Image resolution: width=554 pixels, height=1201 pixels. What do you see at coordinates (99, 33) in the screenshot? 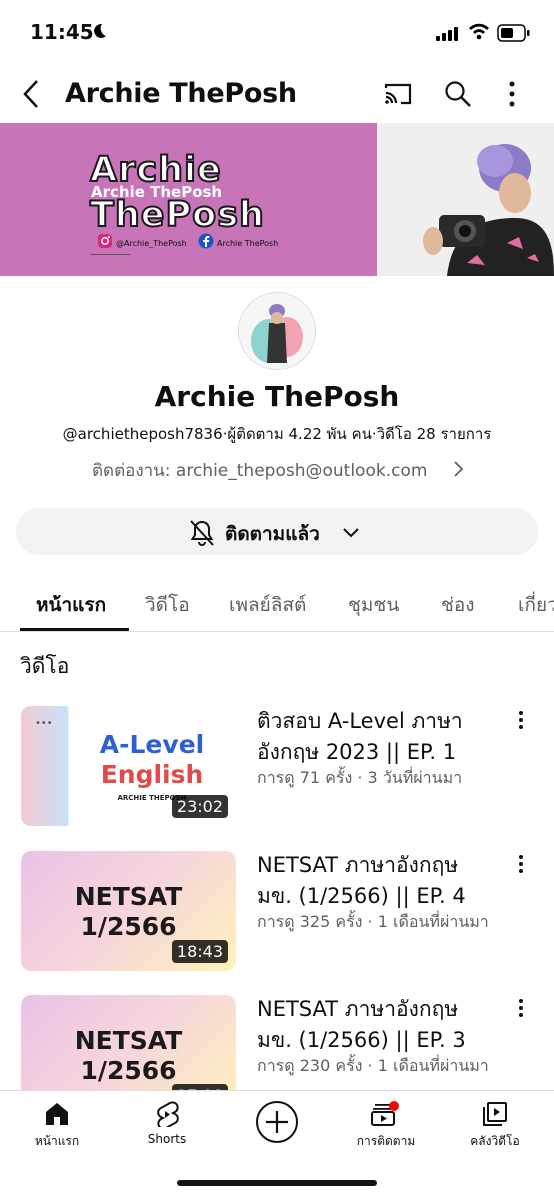
I see `moon-icon` at bounding box center [99, 33].